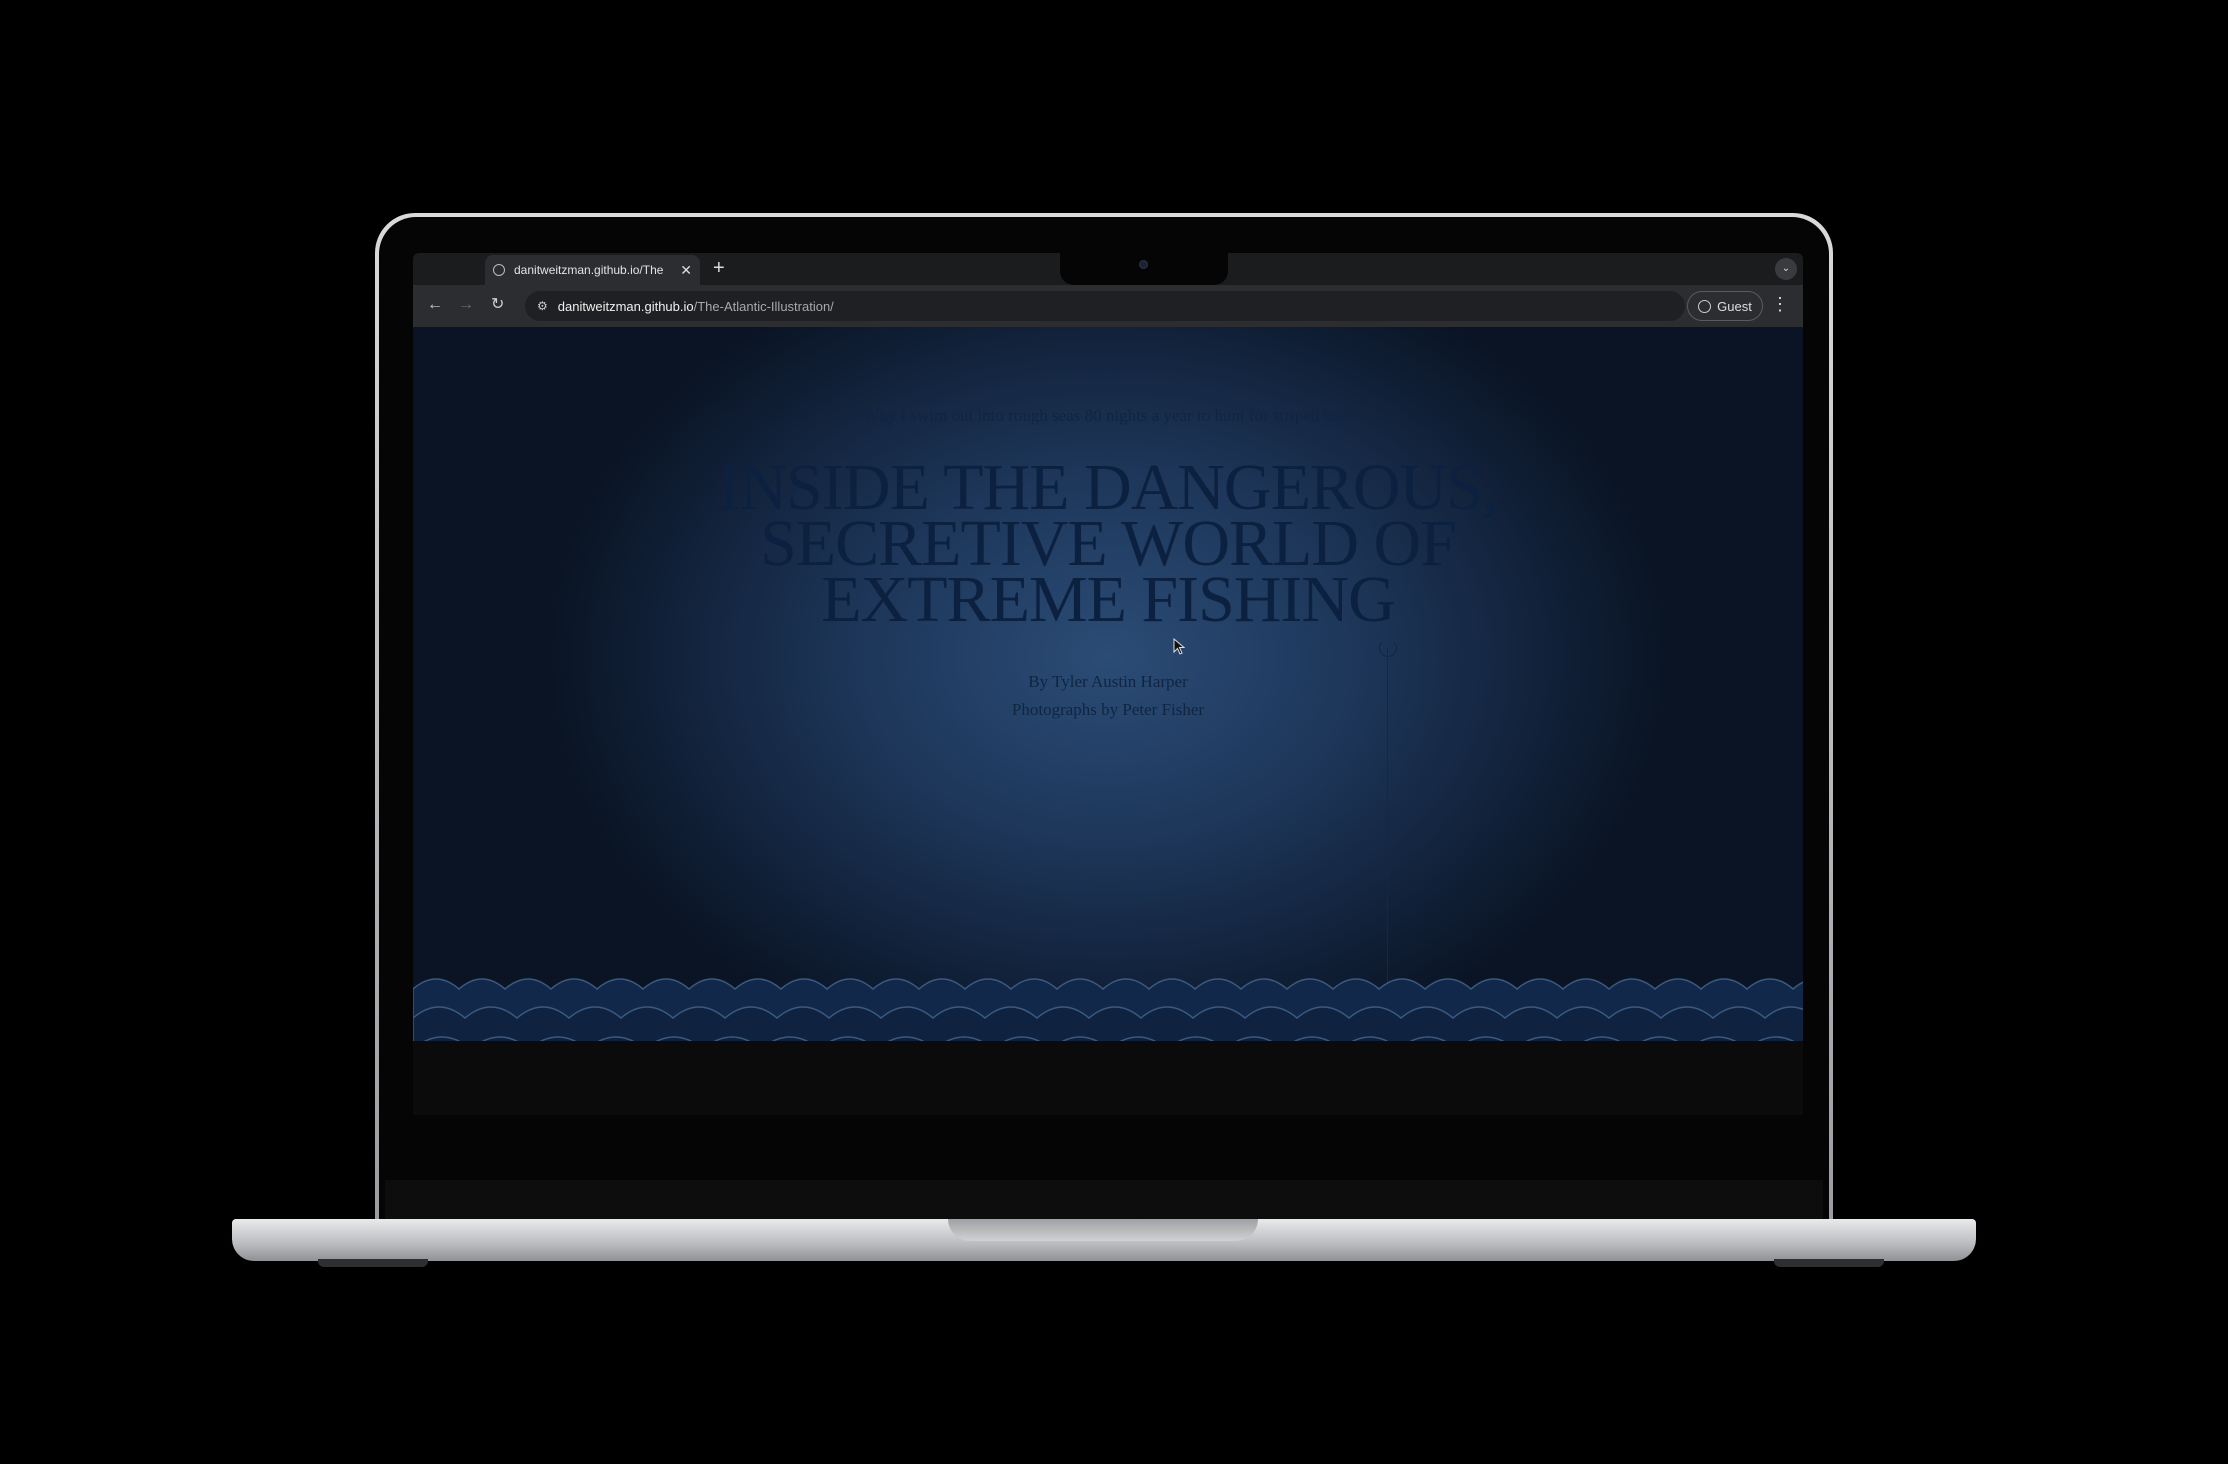 The image size is (2228, 1464). Describe the element at coordinates (1108, 709) in the screenshot. I see `photo-credit: Photographs by Peter Fisher` at that location.